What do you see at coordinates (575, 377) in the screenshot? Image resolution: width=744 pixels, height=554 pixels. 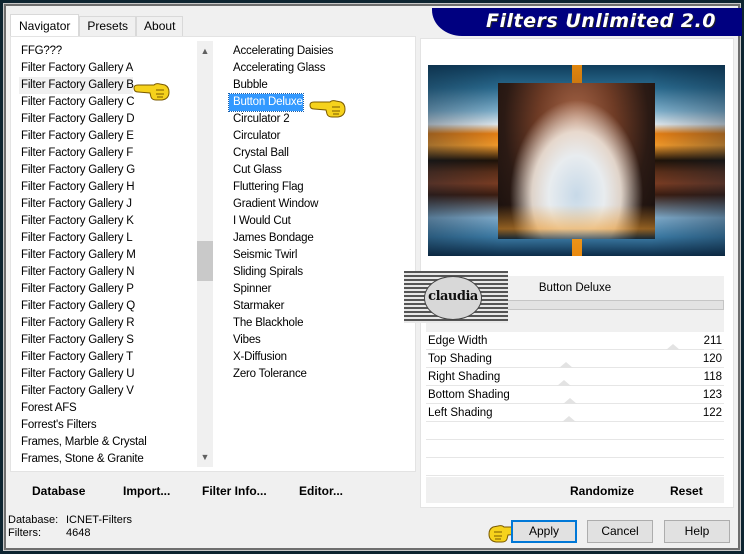 I see `parameter-row: Right Shading 118` at bounding box center [575, 377].